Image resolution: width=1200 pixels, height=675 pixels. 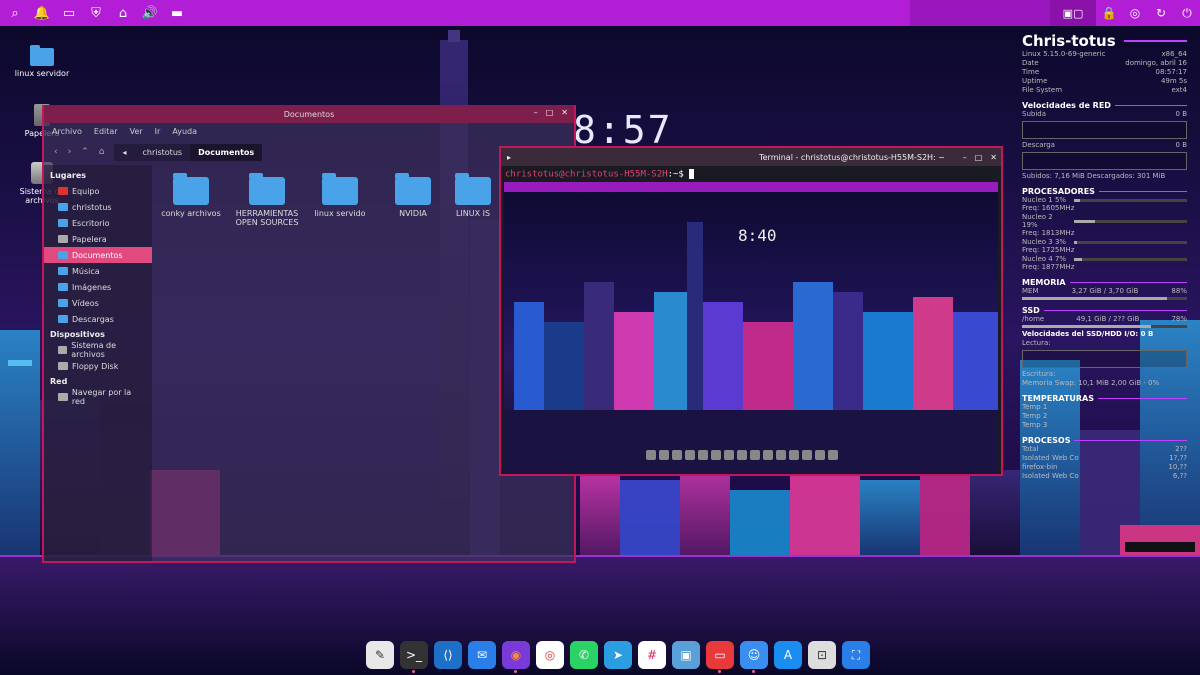 I want to click on shield-icon: ⛨, so click(x=96, y=13).